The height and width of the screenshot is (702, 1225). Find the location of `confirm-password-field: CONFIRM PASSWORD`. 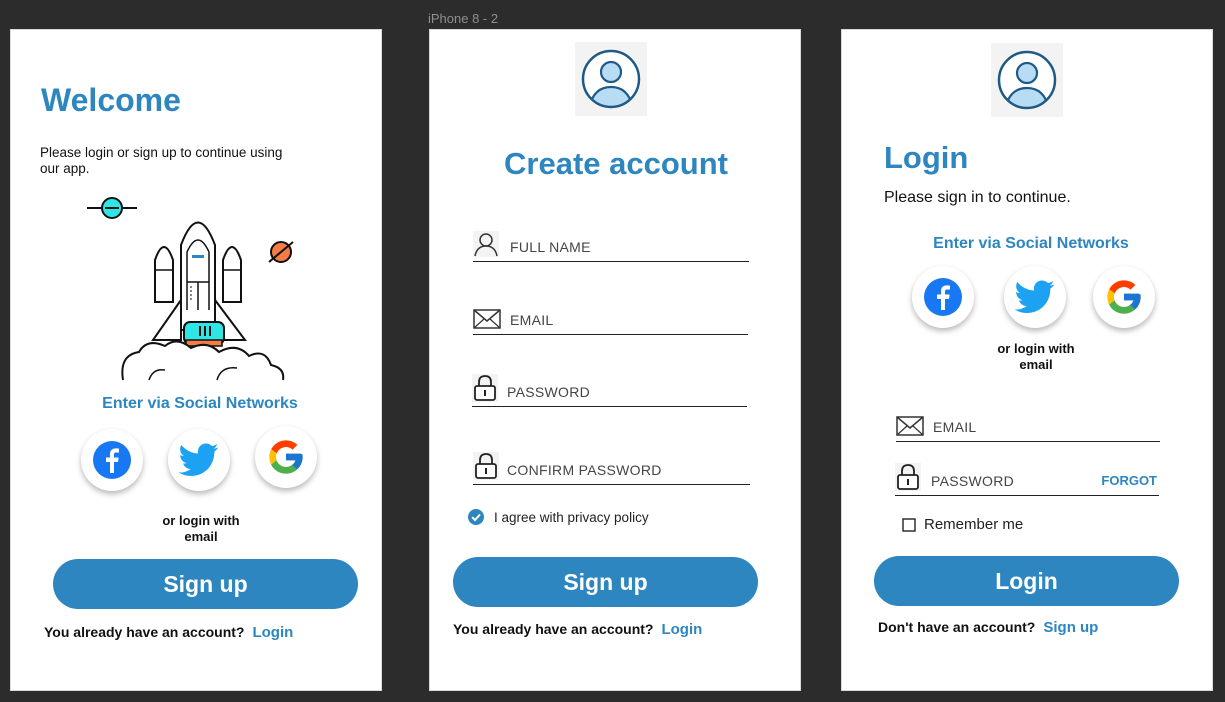

confirm-password-field: CONFIRM PASSWORD is located at coordinates (611, 468).